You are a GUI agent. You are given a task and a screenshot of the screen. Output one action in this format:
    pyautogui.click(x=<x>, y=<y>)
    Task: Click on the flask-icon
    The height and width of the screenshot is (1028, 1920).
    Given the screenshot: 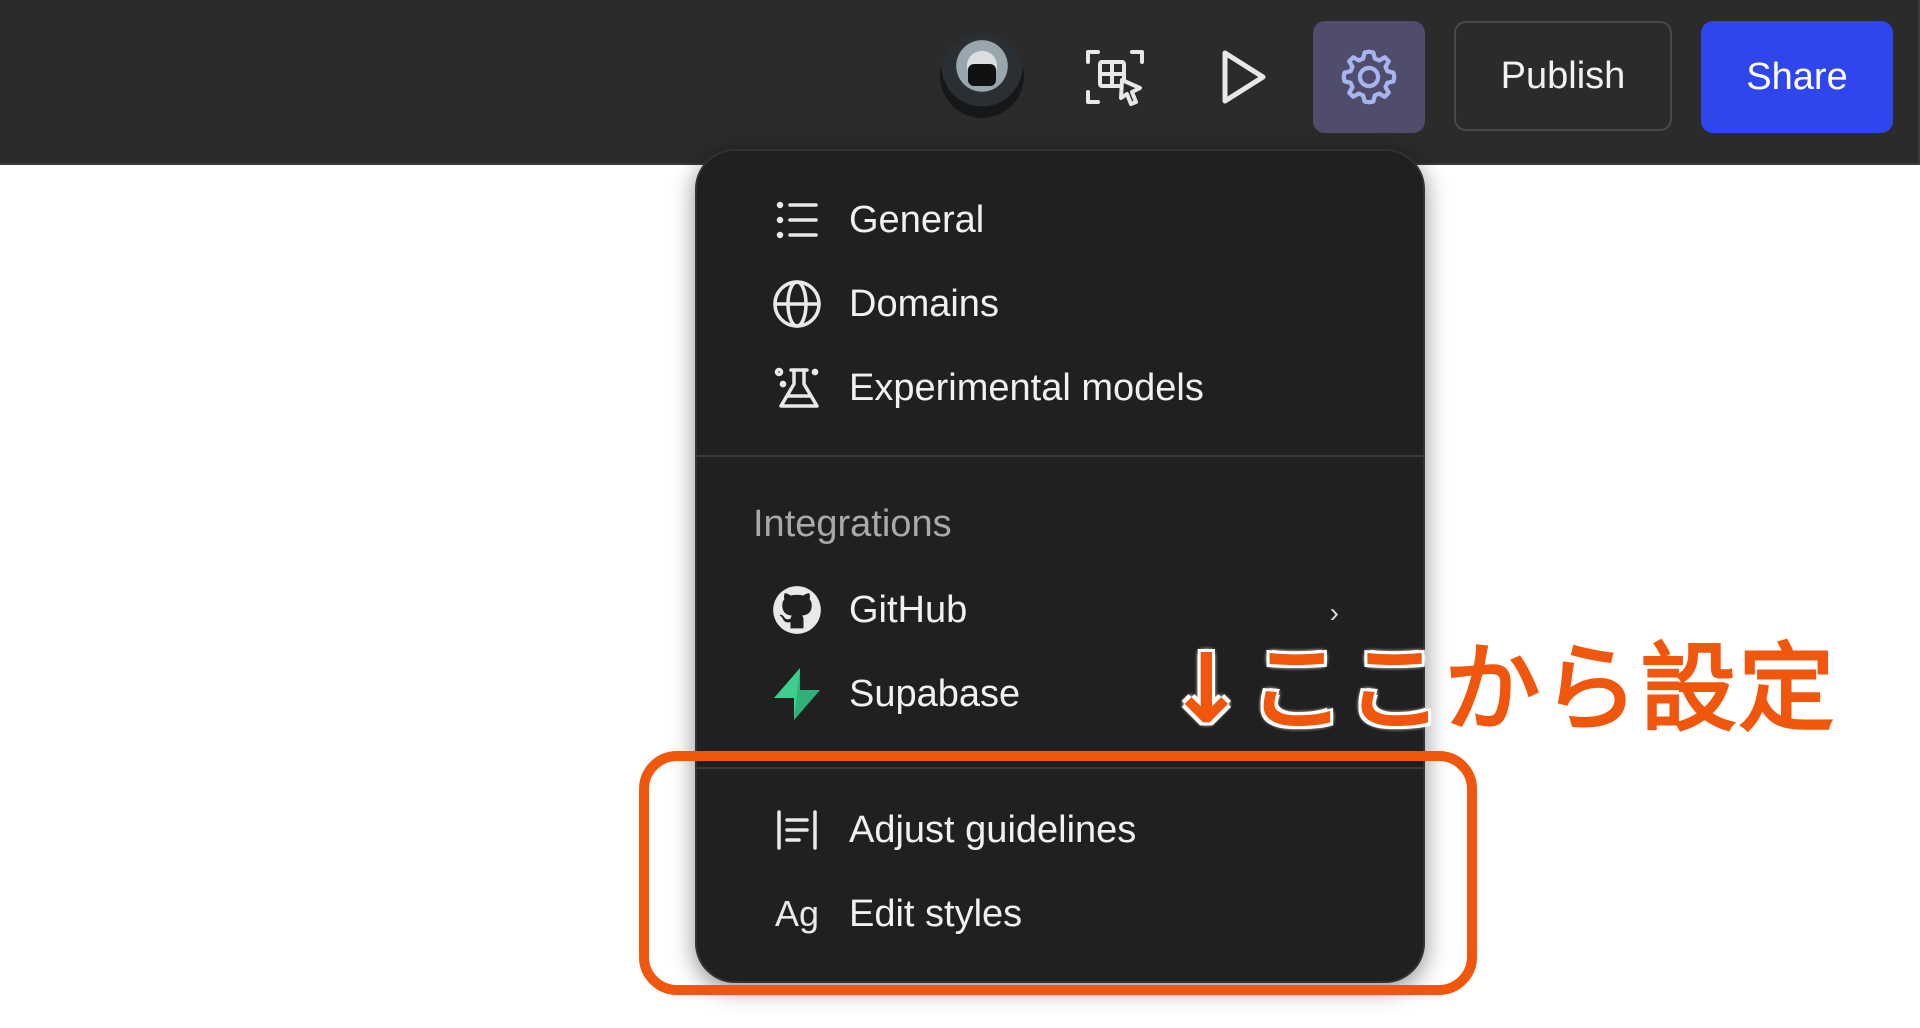 What is the action you would take?
    pyautogui.click(x=797, y=388)
    